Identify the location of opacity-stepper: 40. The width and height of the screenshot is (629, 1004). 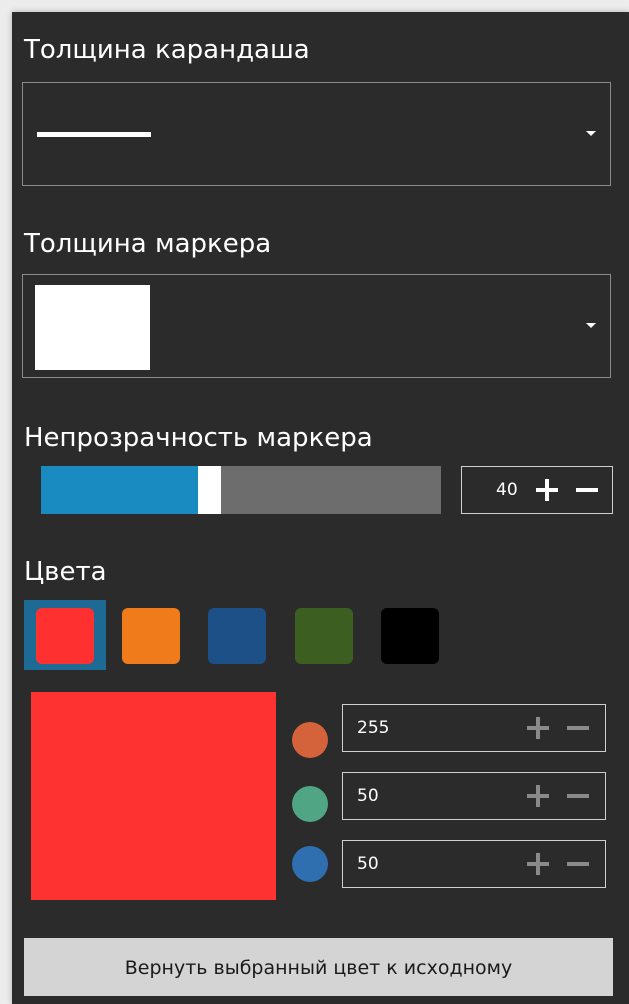
(537, 490).